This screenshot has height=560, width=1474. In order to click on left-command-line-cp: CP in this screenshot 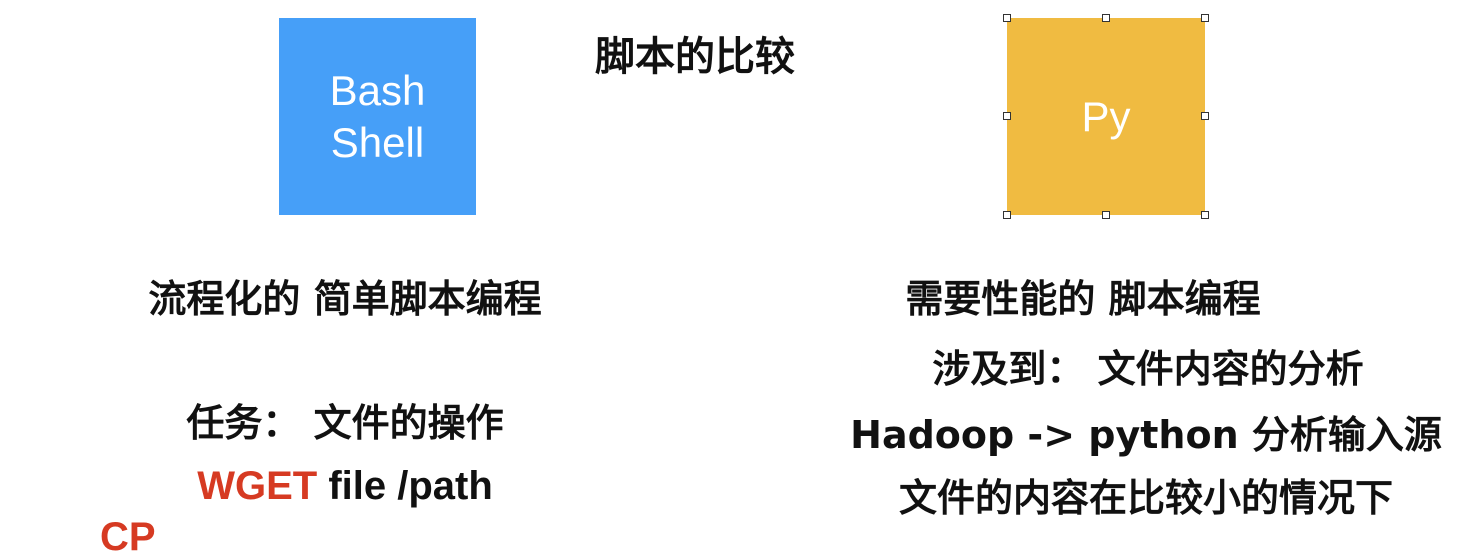, I will do `click(128, 537)`.